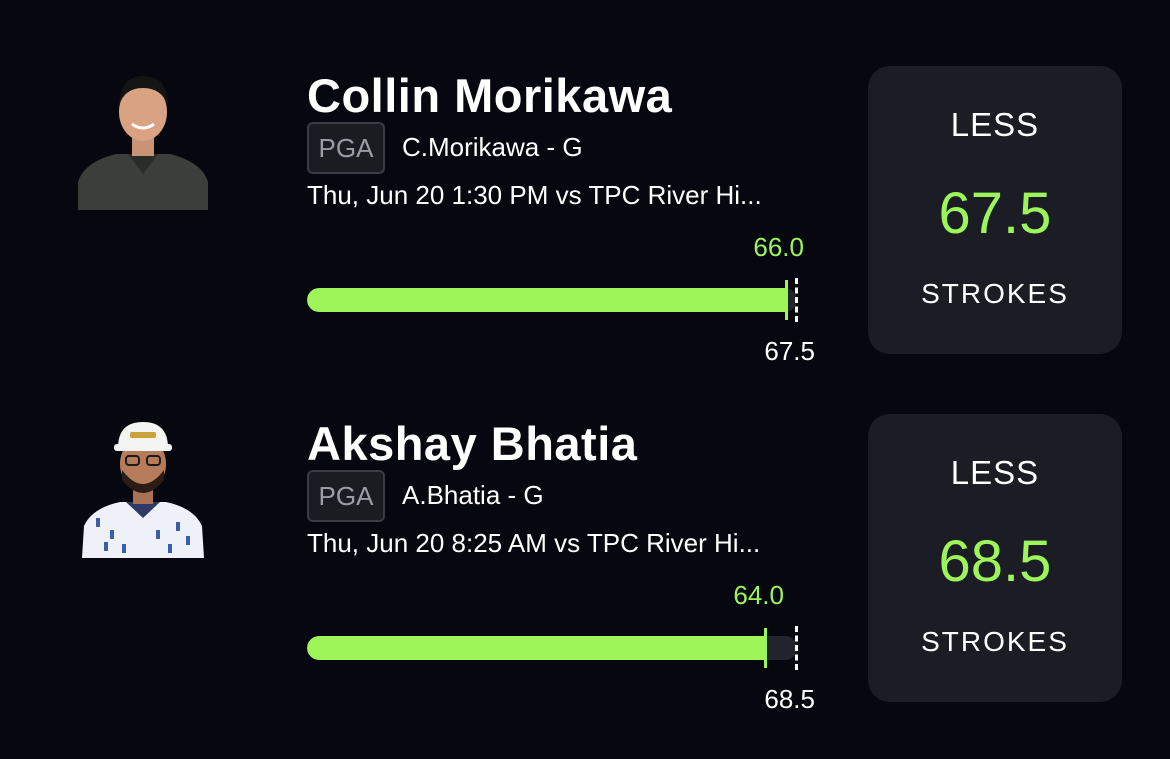 The image size is (1170, 759). What do you see at coordinates (995, 213) in the screenshot?
I see `line-value: 67.5` at bounding box center [995, 213].